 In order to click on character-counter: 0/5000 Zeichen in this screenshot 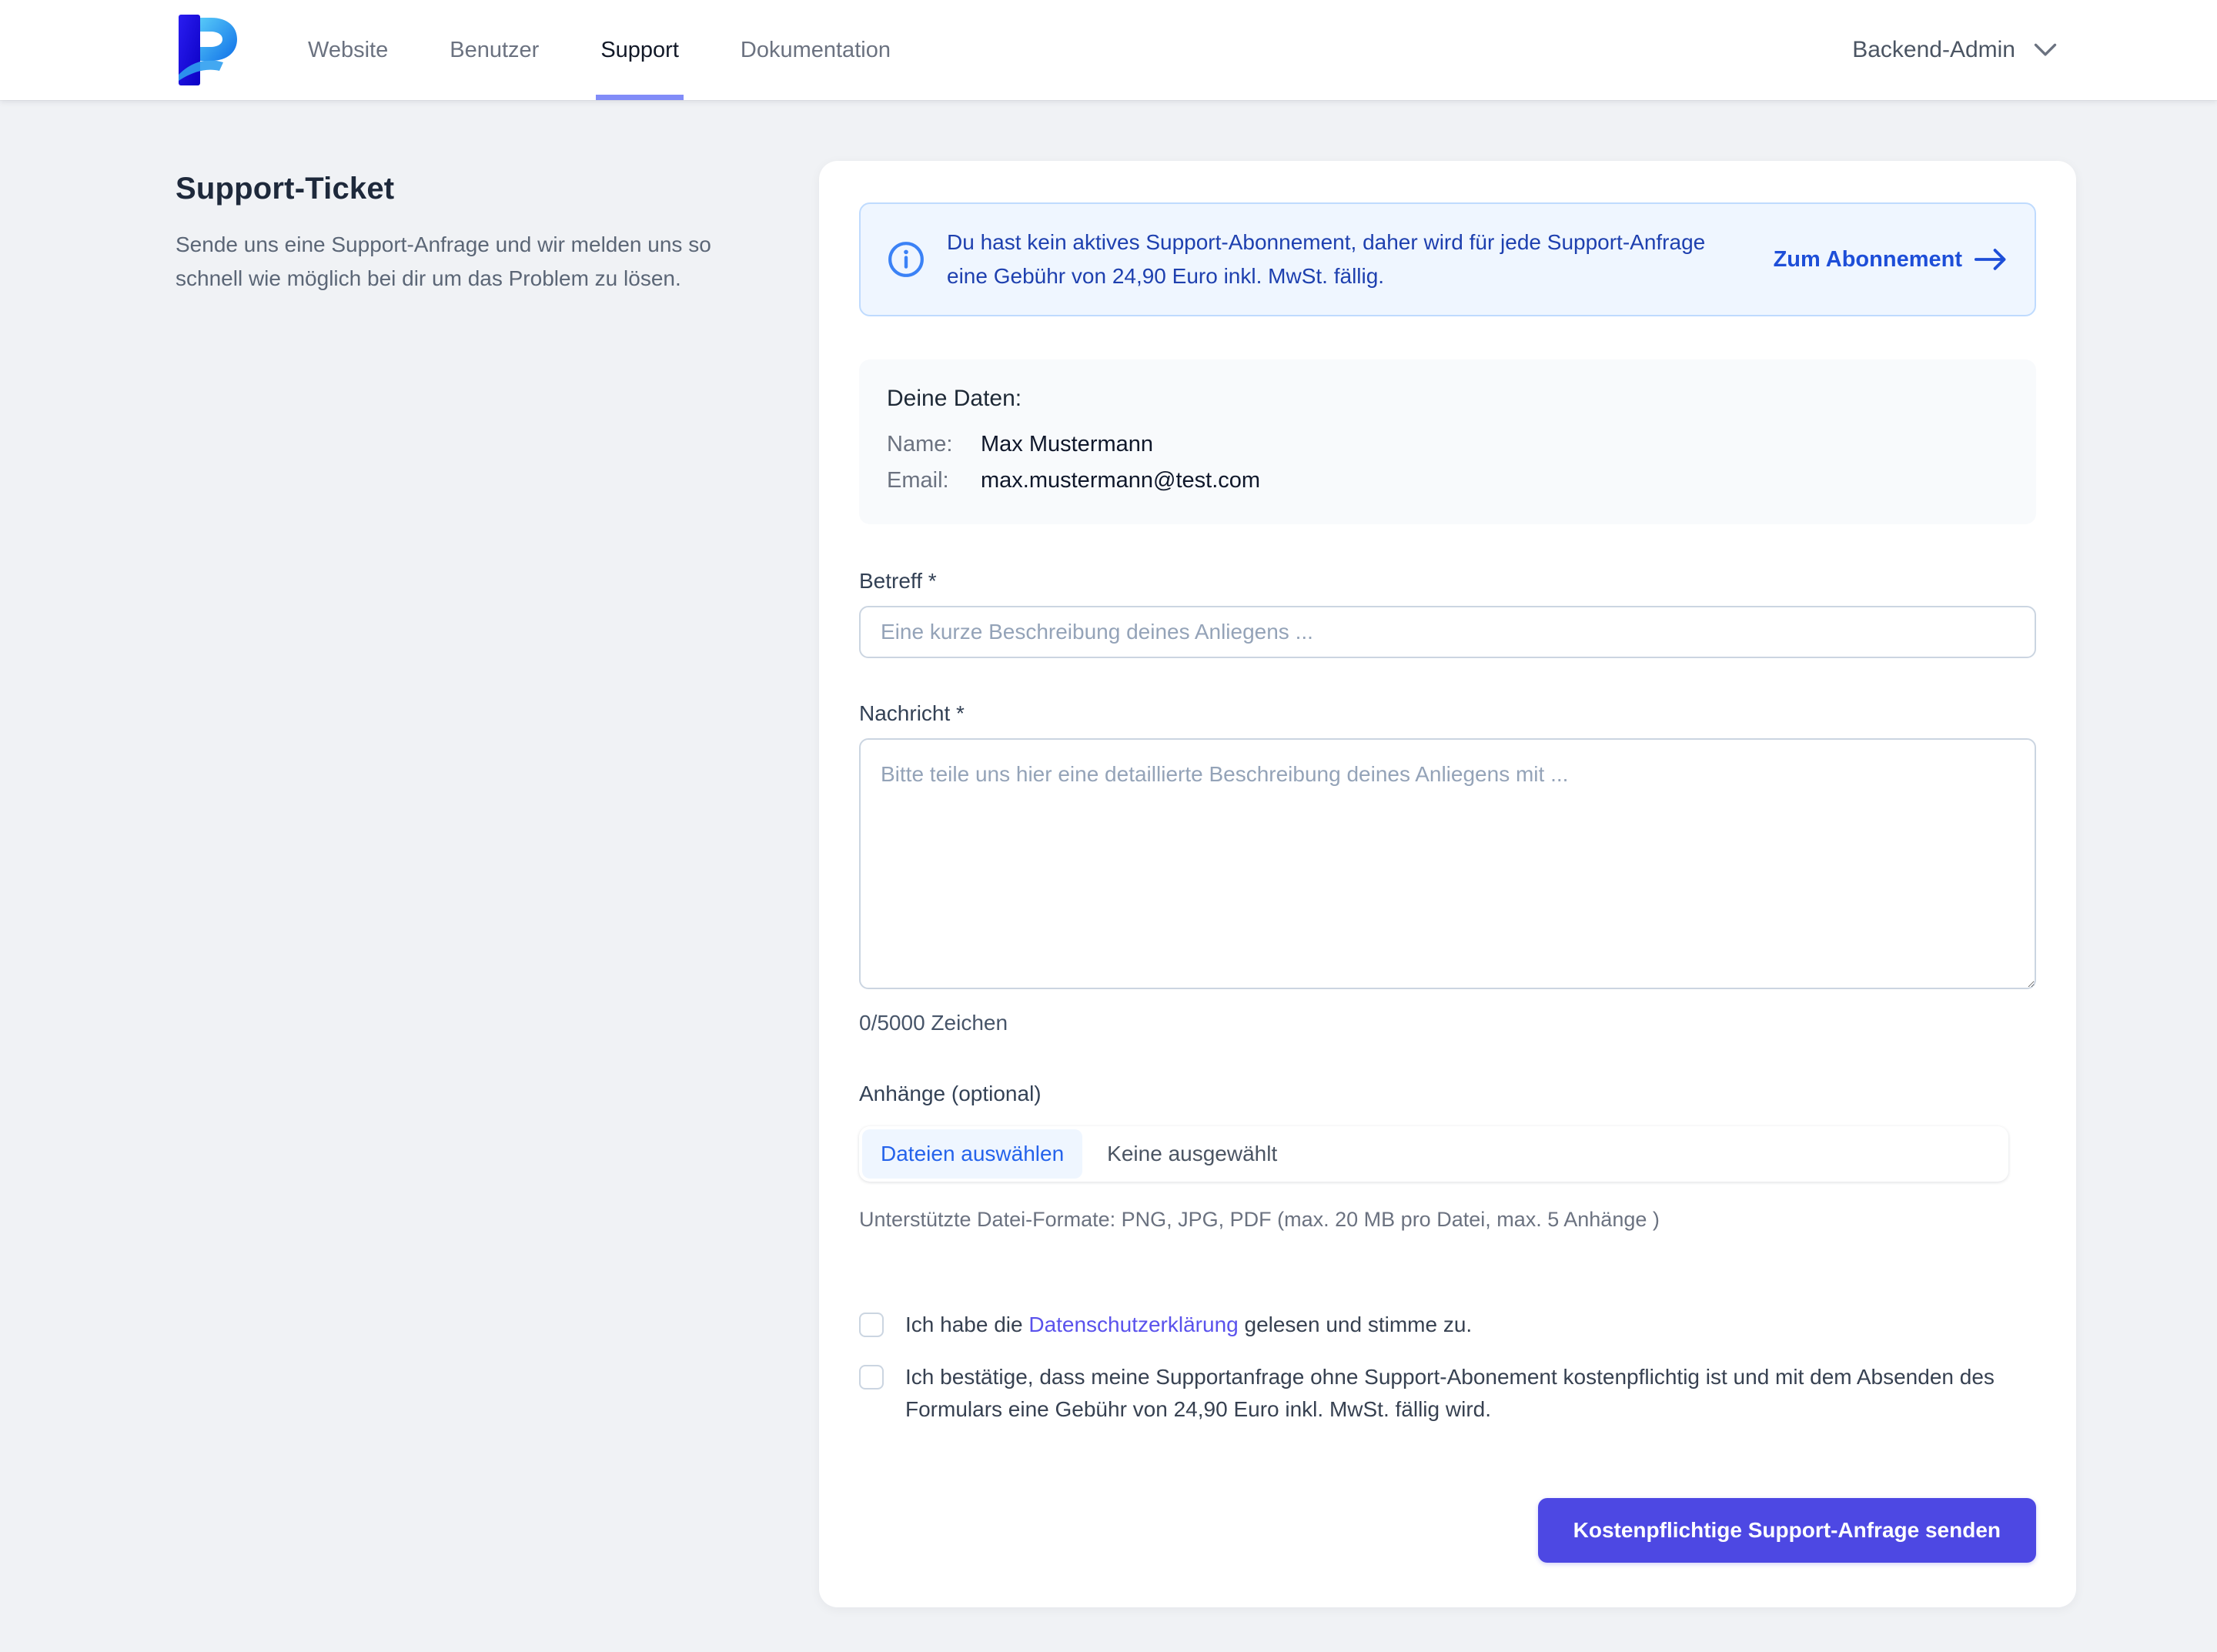, I will do `click(934, 1023)`.